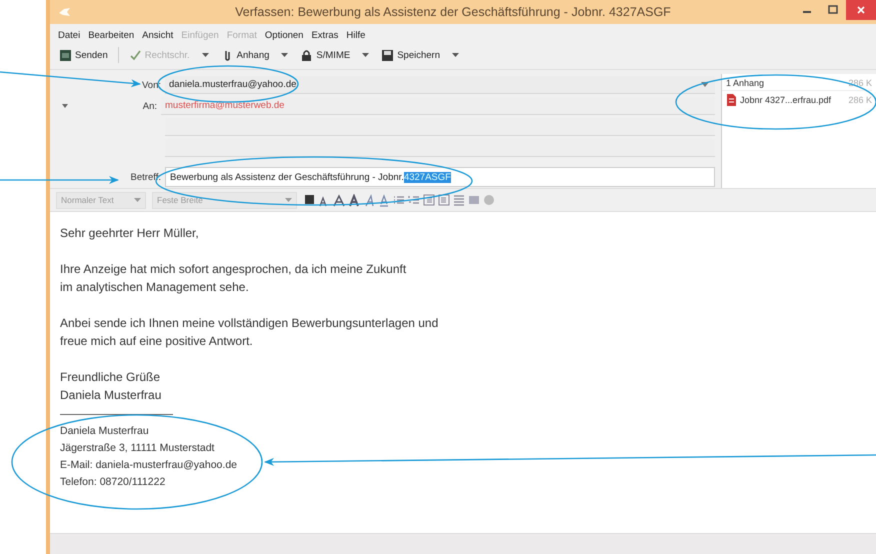 This screenshot has height=554, width=876. What do you see at coordinates (325, 55) in the screenshot?
I see `toolbar-button: S/MIME` at bounding box center [325, 55].